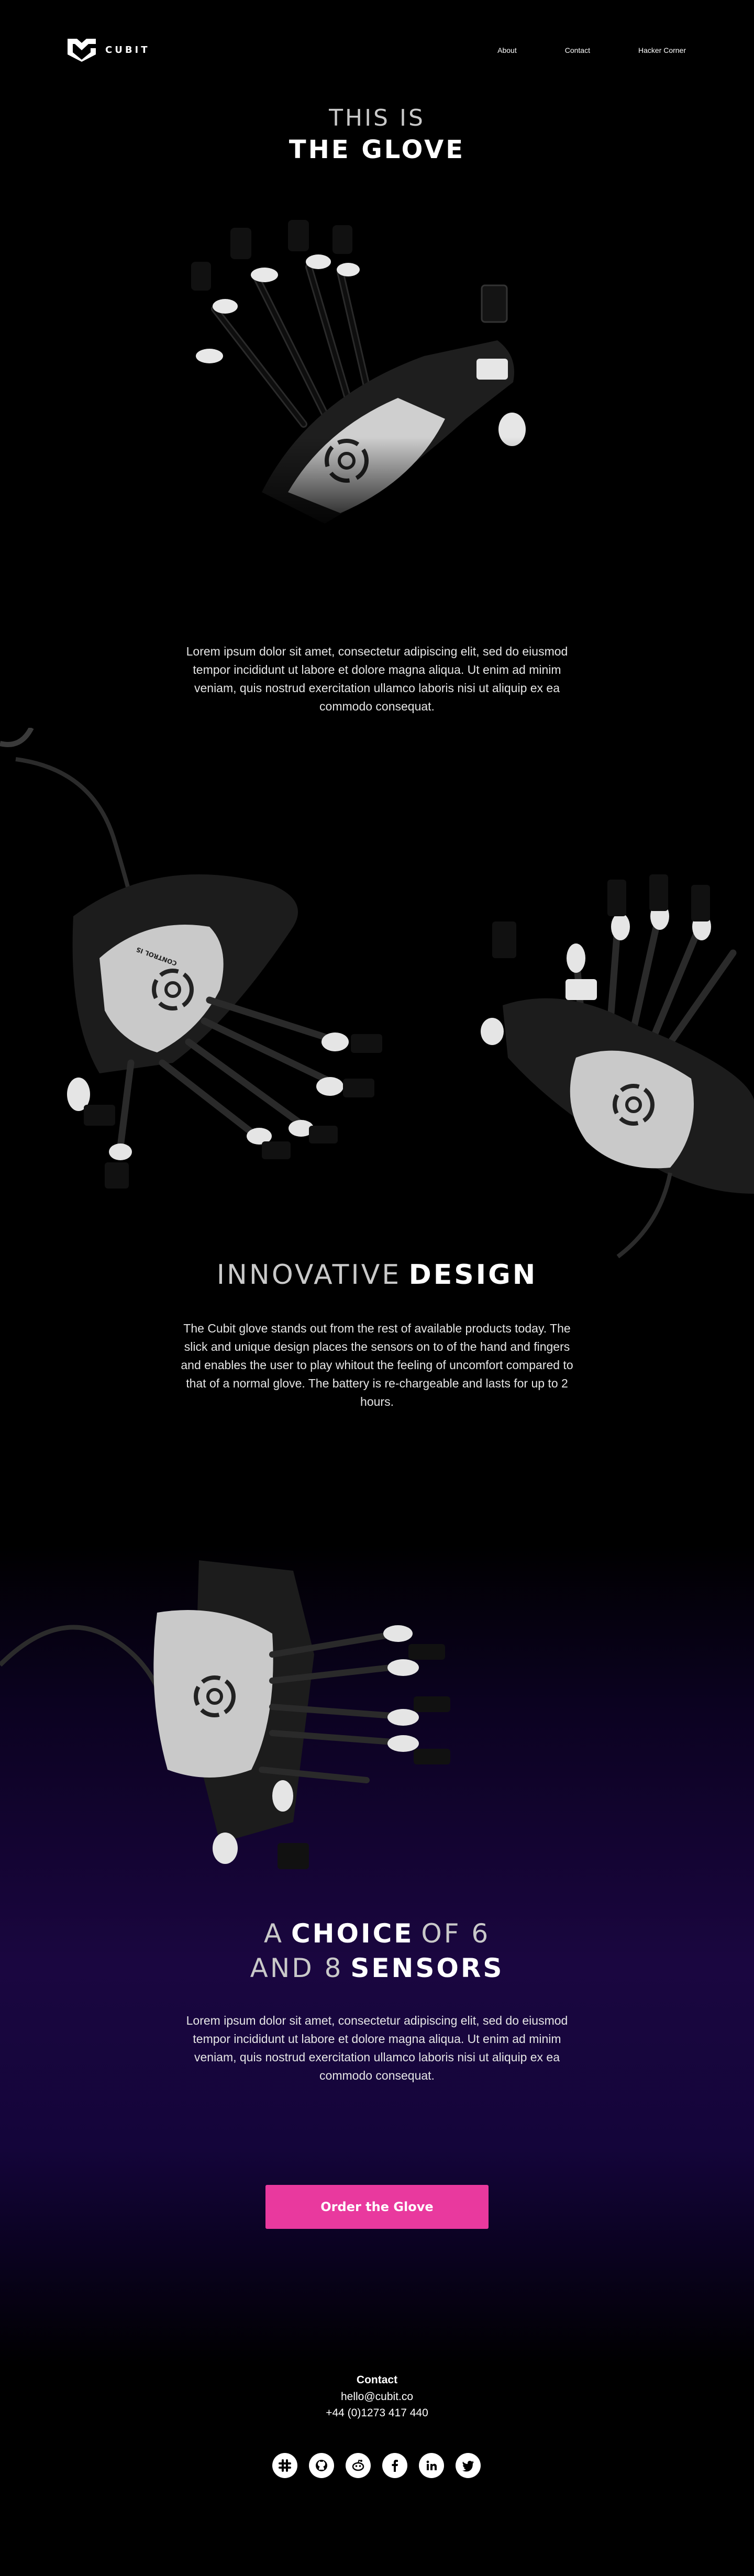  Describe the element at coordinates (377, 2207) in the screenshot. I see `order-glove-button: Order the Glove` at that location.